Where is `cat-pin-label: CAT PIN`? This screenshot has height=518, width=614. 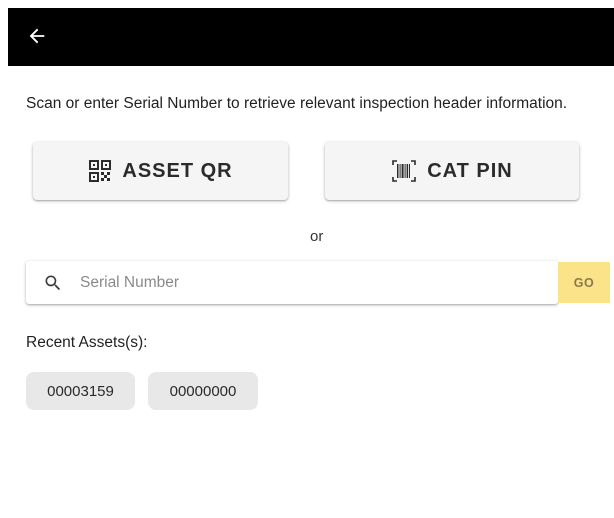 cat-pin-label: CAT PIN is located at coordinates (470, 170).